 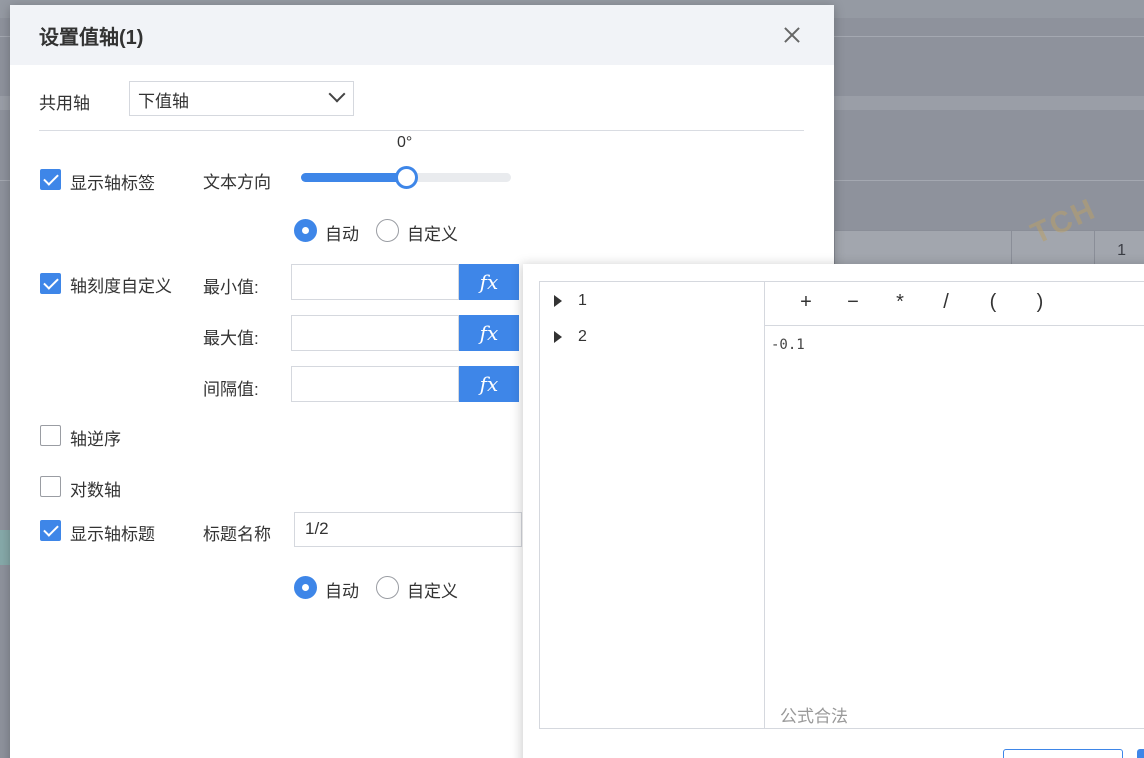 I want to click on max-value-fx-button: fx, so click(x=489, y=333).